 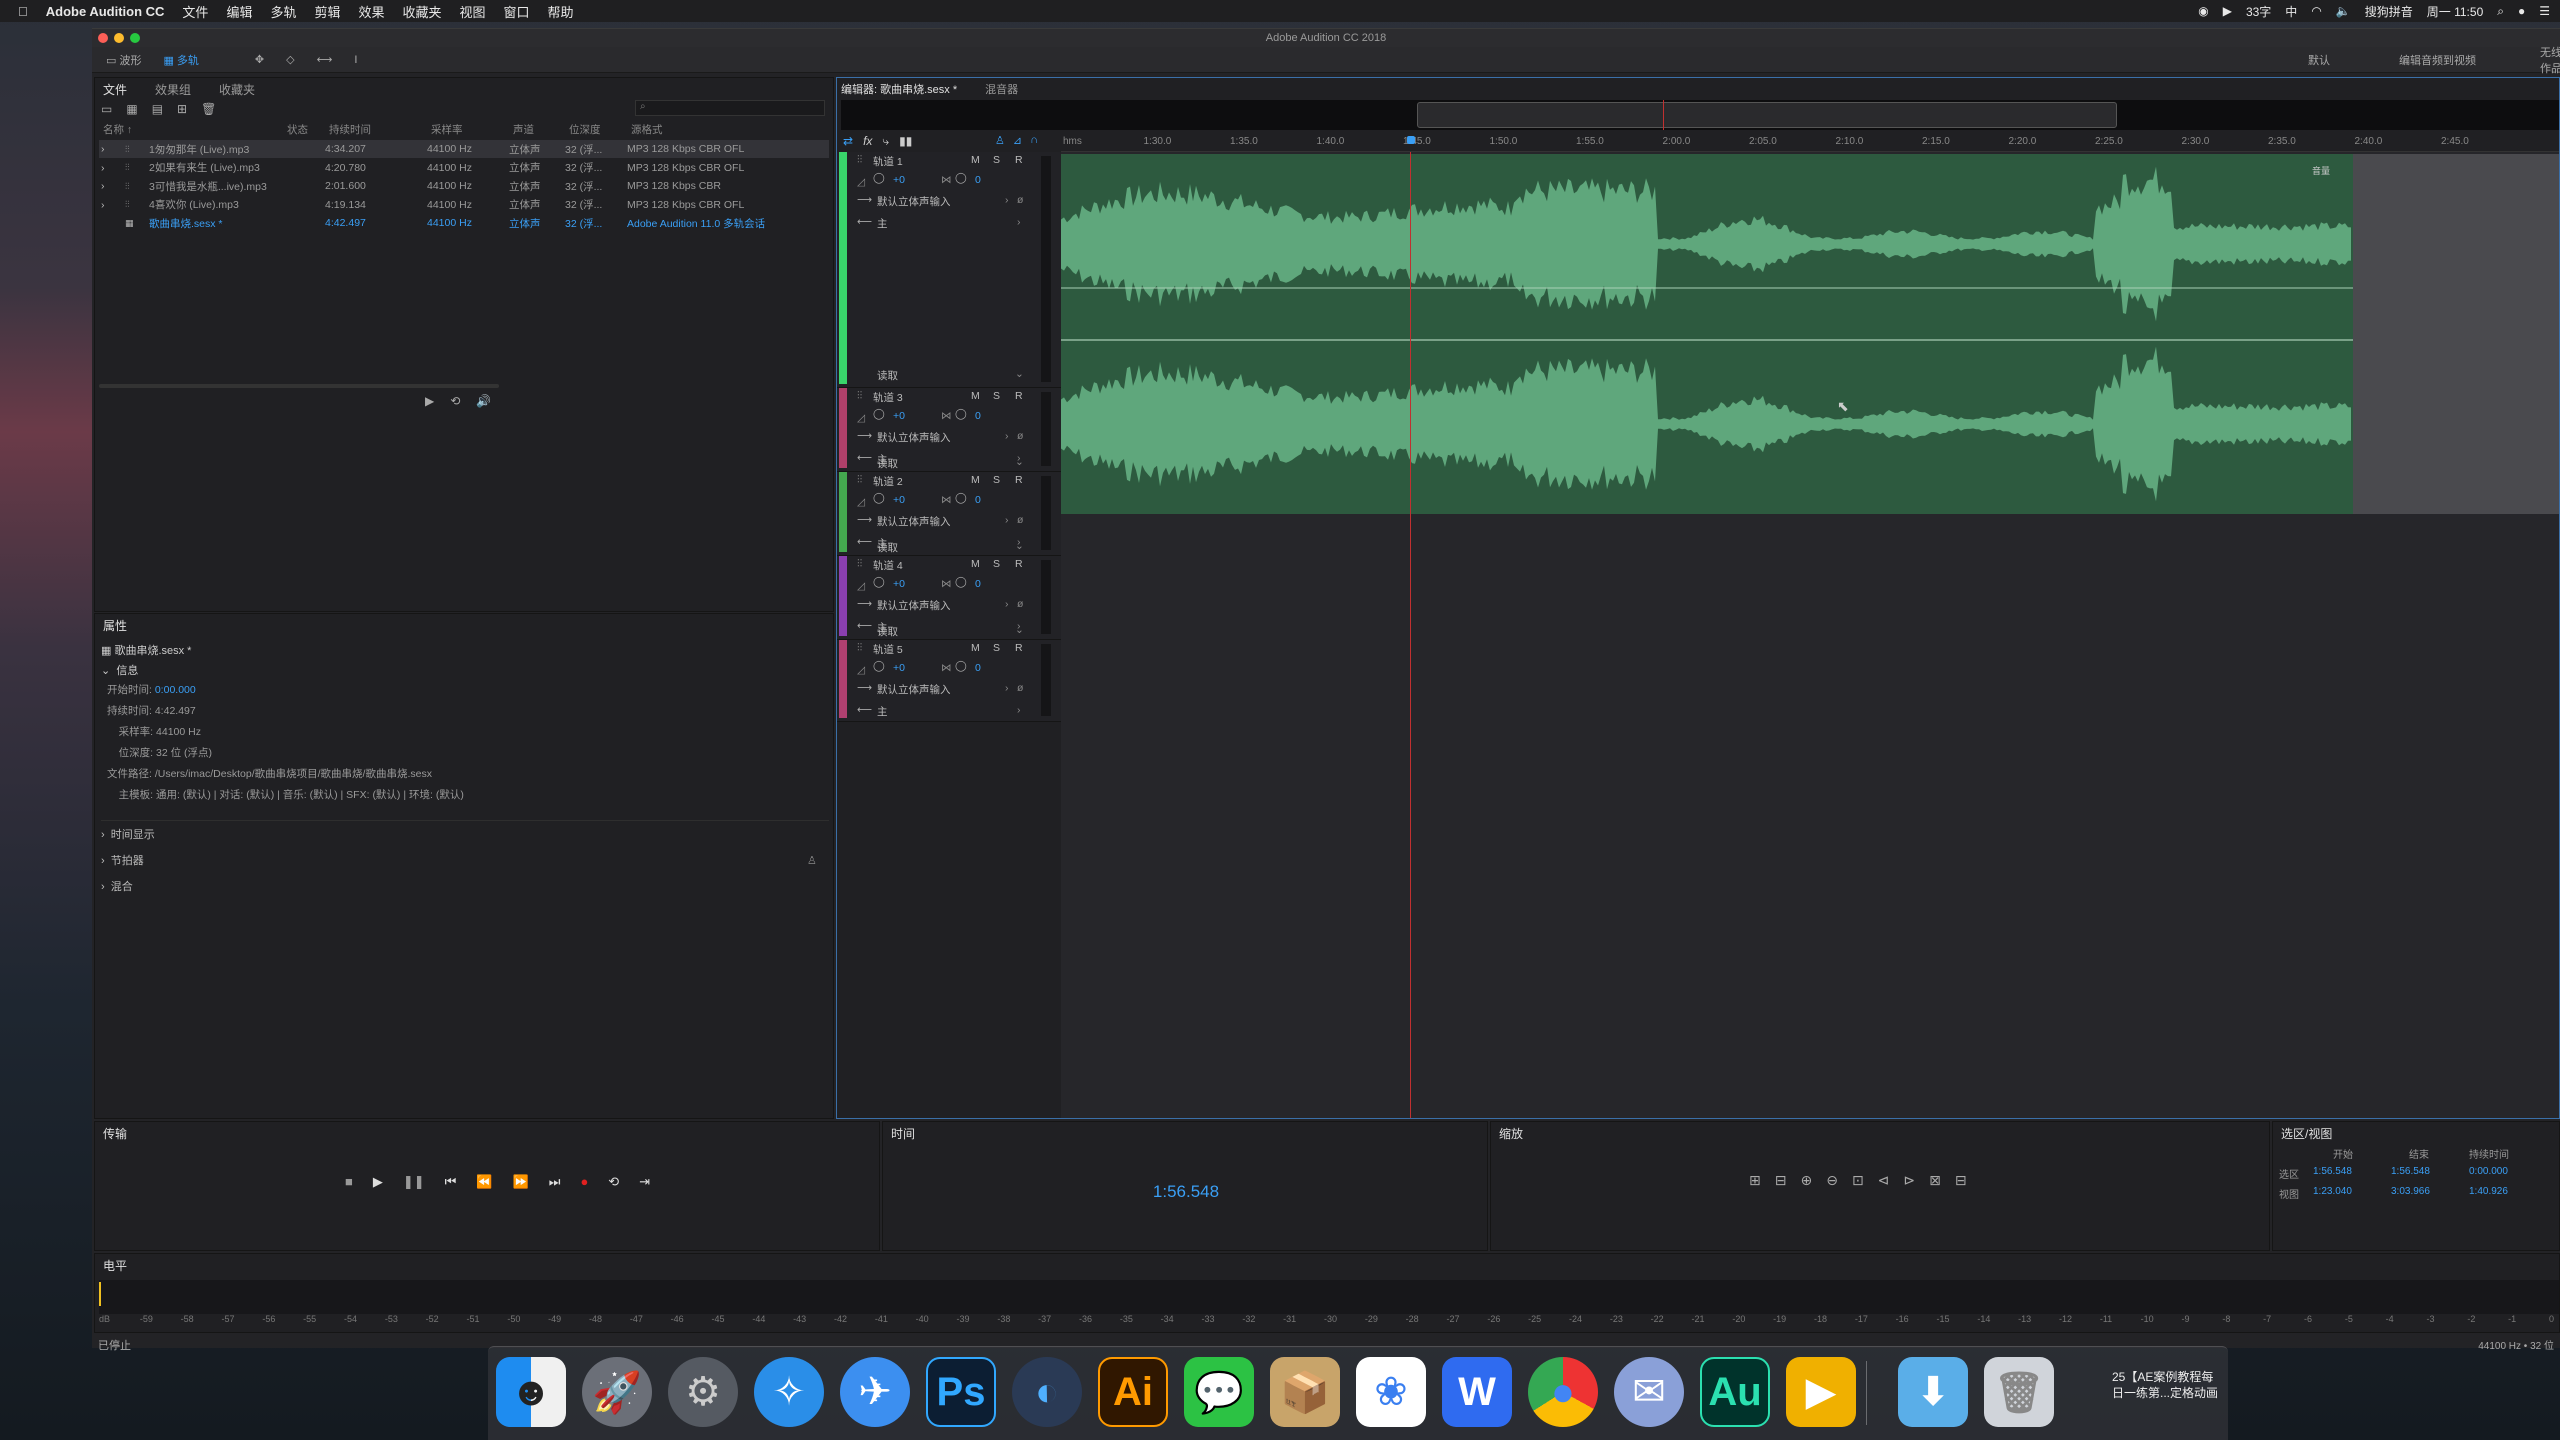 I want to click on preview-loop-icon: ⟲, so click(x=455, y=401).